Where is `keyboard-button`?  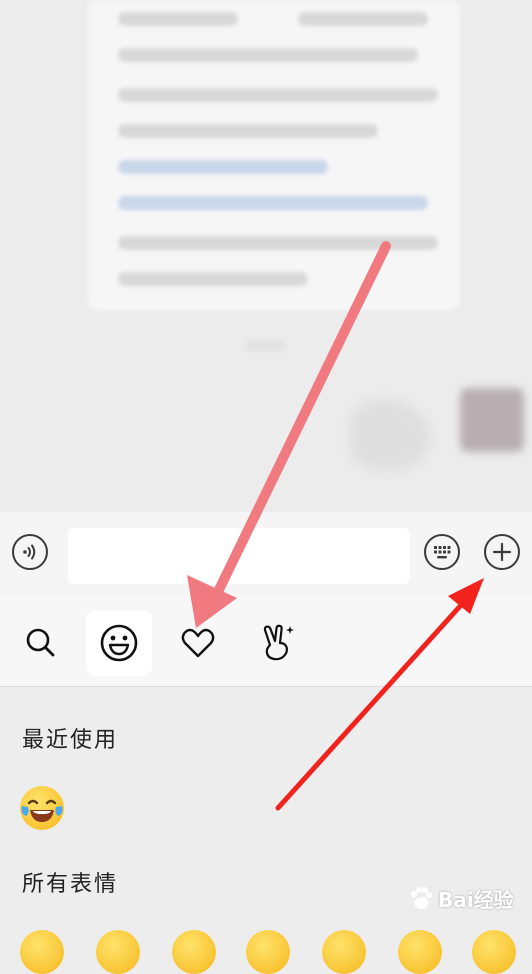 keyboard-button is located at coordinates (442, 552).